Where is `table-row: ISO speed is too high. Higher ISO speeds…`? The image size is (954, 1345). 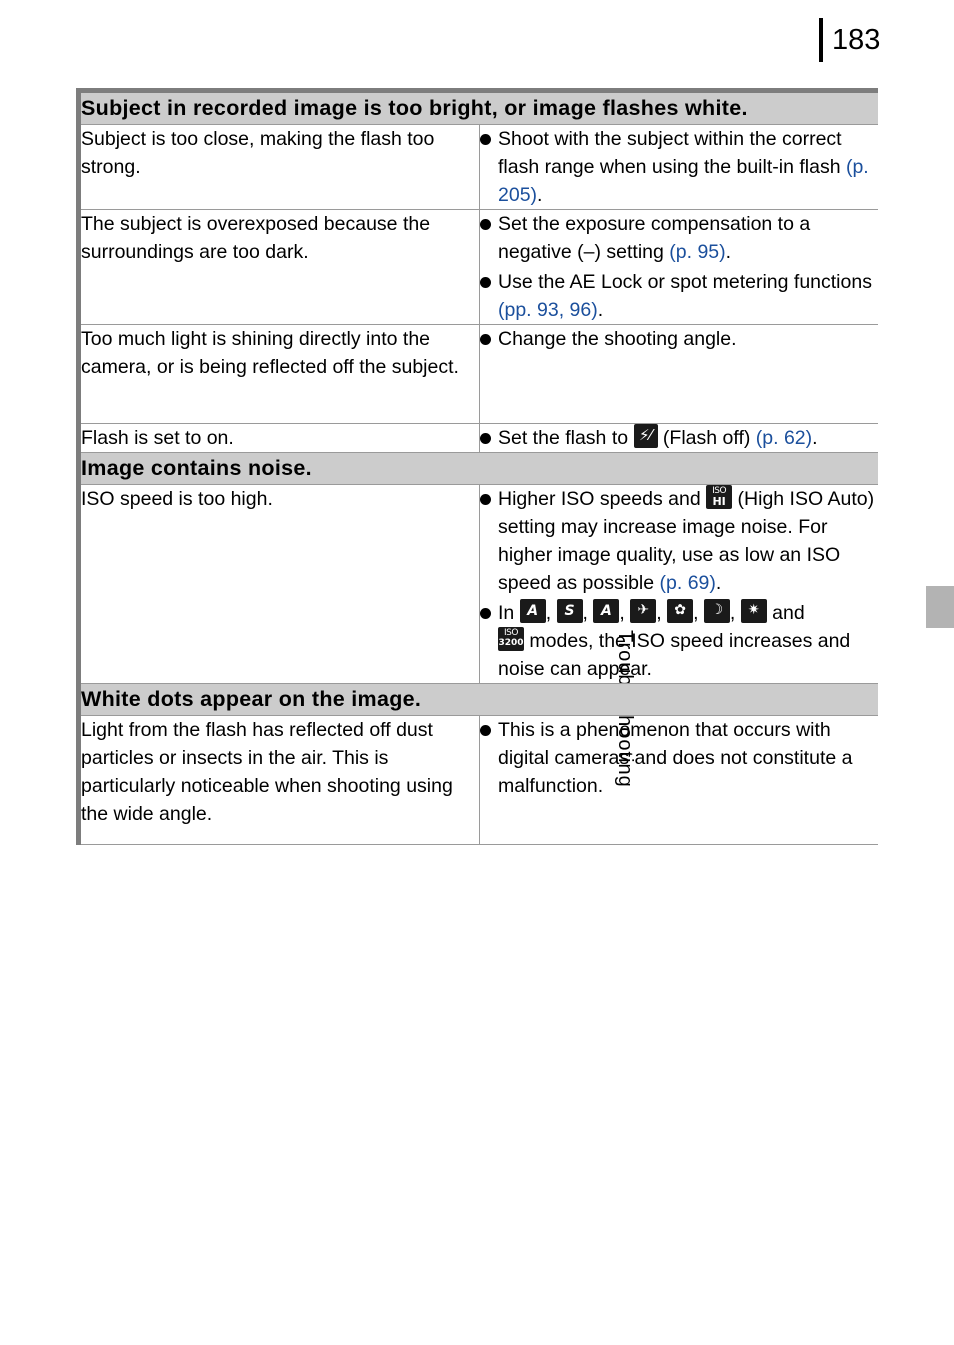 table-row: ISO speed is too high. Higher ISO speeds… is located at coordinates (479, 584).